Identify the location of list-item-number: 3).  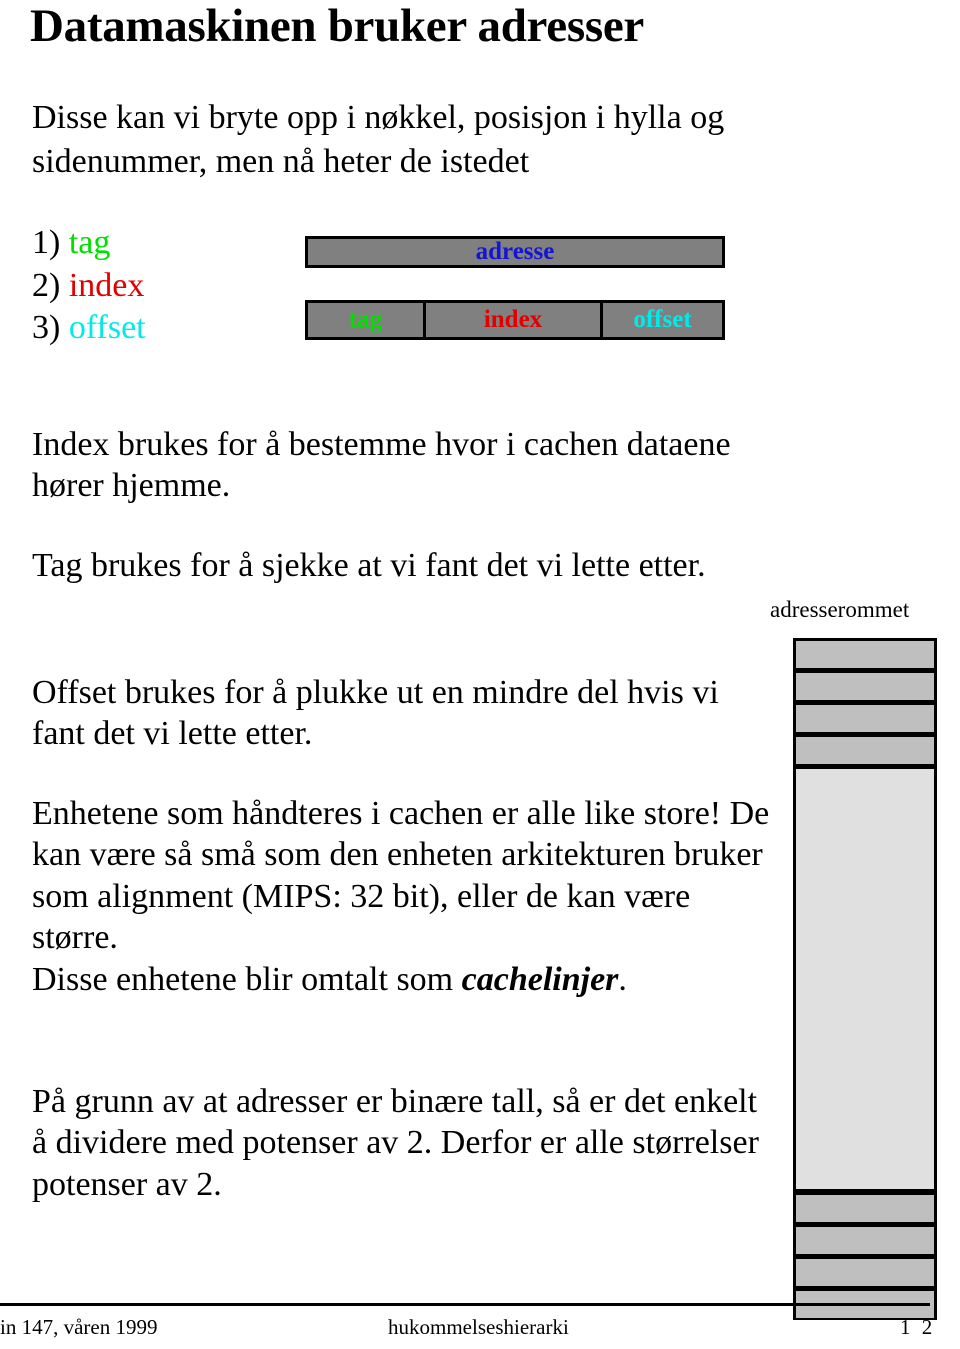
(46, 327).